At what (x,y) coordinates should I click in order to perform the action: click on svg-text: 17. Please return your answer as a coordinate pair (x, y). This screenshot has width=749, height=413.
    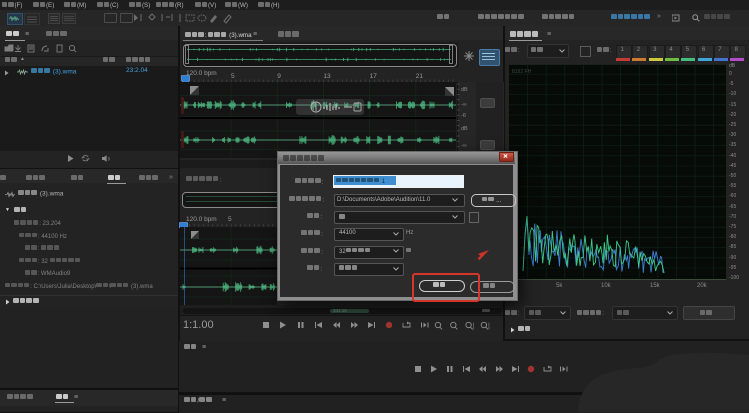
    Looking at the image, I should click on (374, 76).